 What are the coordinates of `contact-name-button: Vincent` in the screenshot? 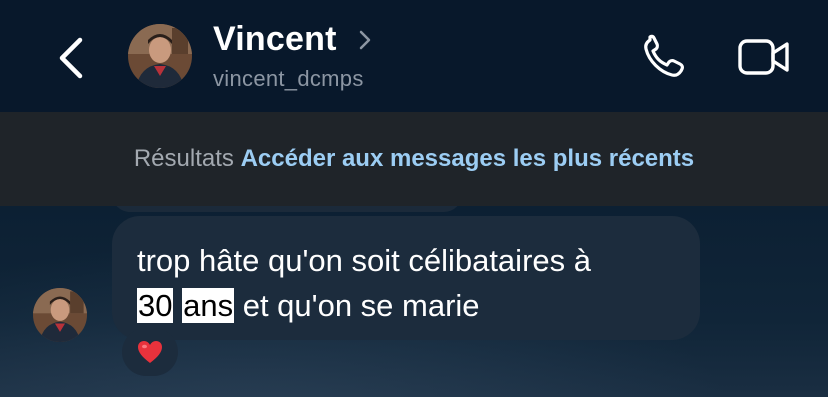 It's located at (275, 39).